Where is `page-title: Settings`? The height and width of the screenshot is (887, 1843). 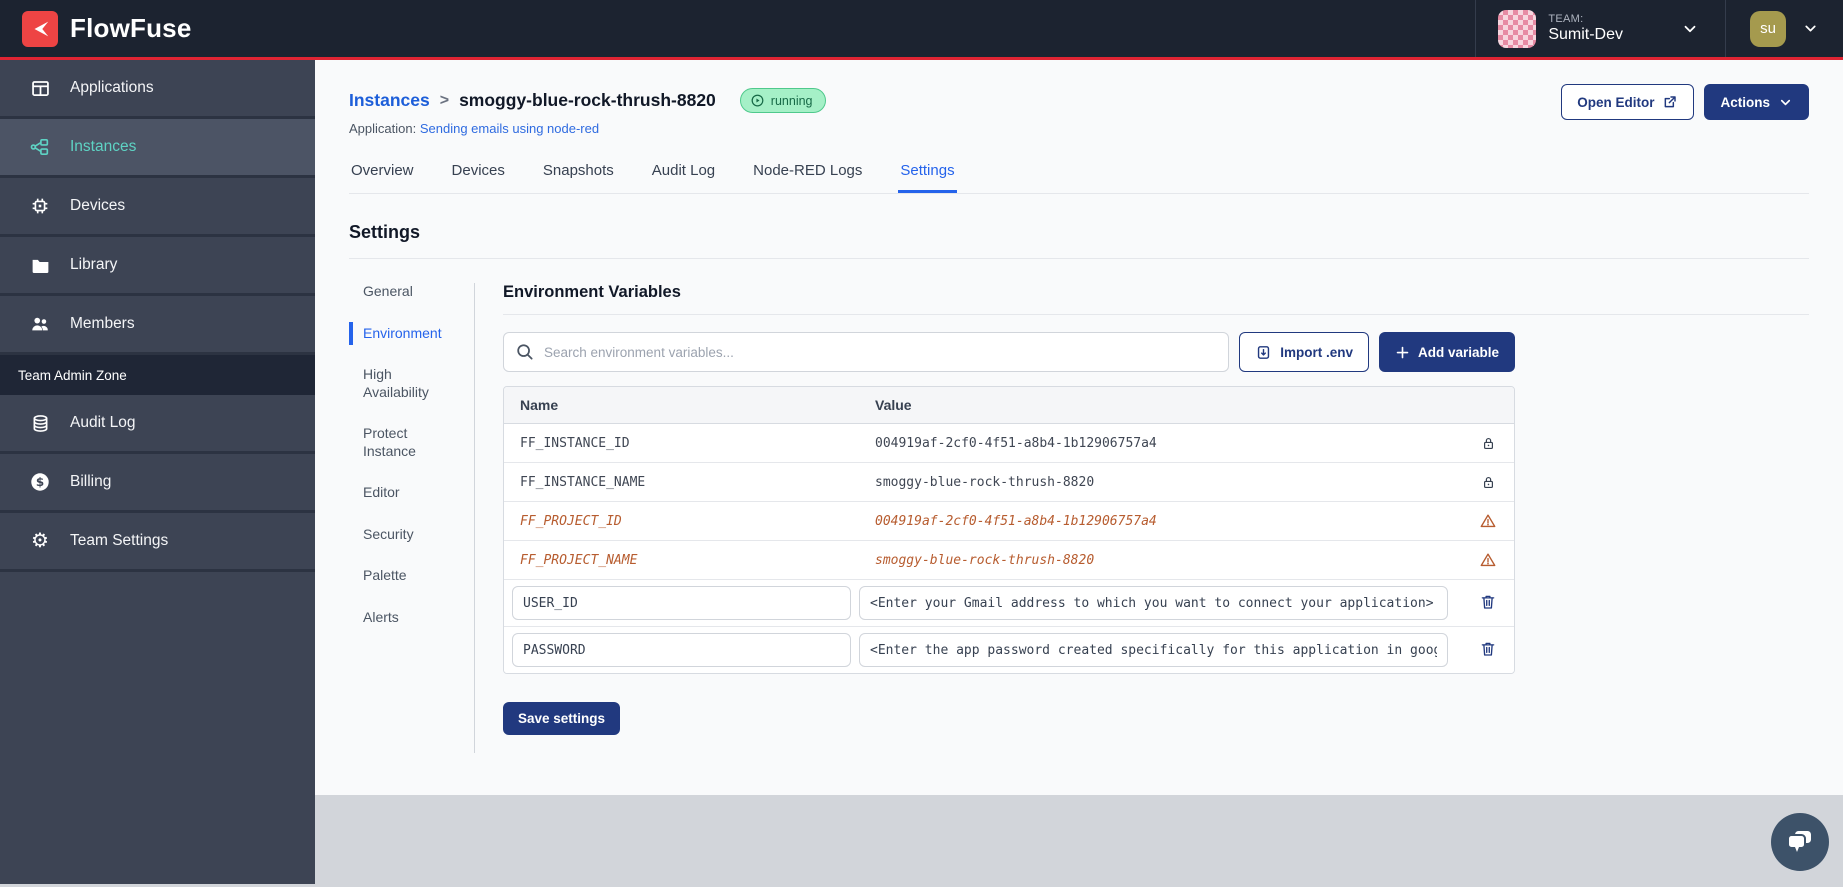 page-title: Settings is located at coordinates (385, 232).